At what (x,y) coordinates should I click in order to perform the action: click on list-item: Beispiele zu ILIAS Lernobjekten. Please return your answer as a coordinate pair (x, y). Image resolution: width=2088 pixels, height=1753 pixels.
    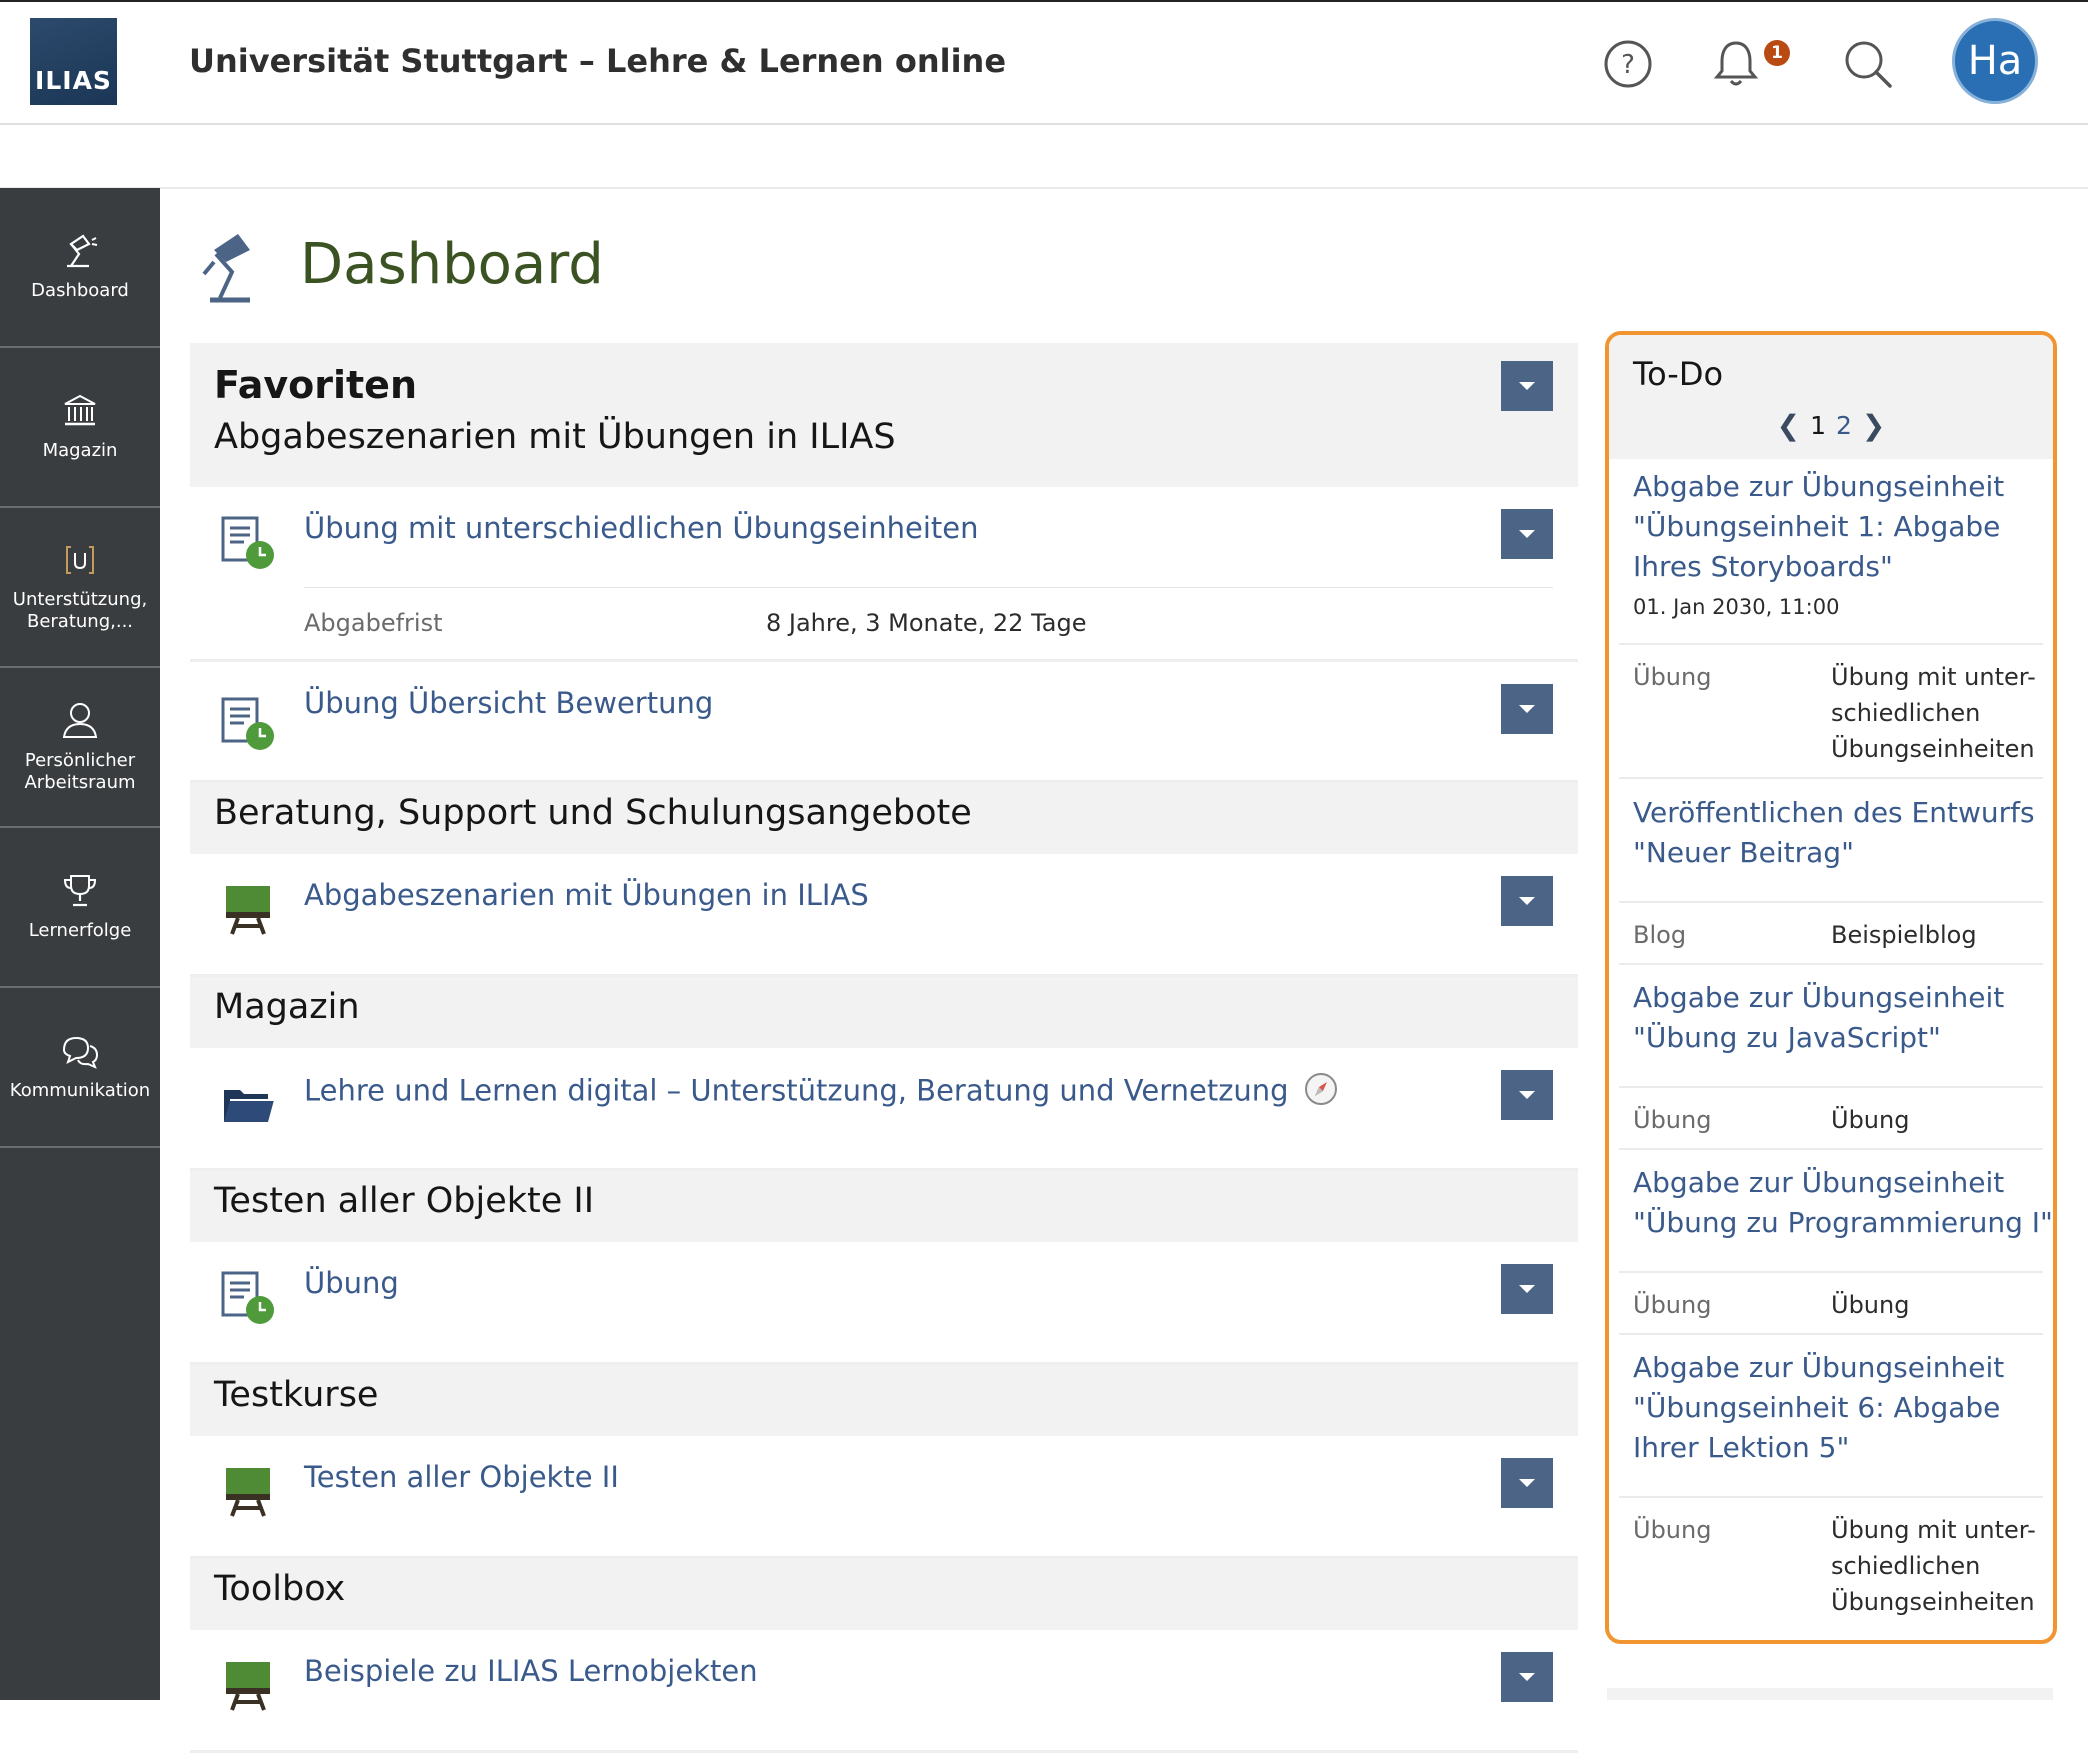
    Looking at the image, I should click on (884, 1691).